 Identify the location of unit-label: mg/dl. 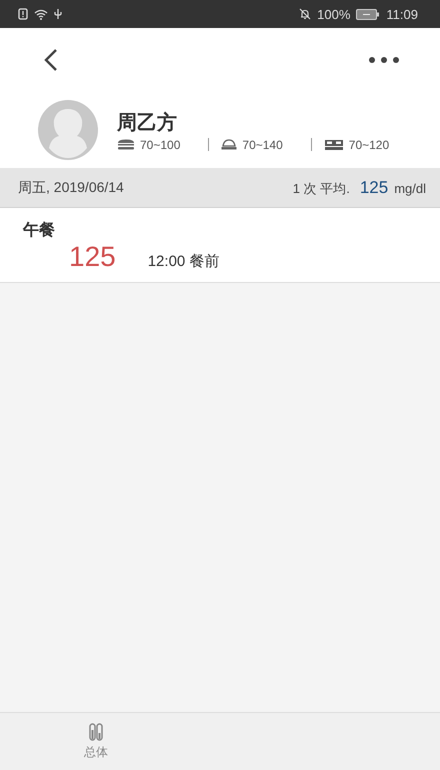
(410, 188).